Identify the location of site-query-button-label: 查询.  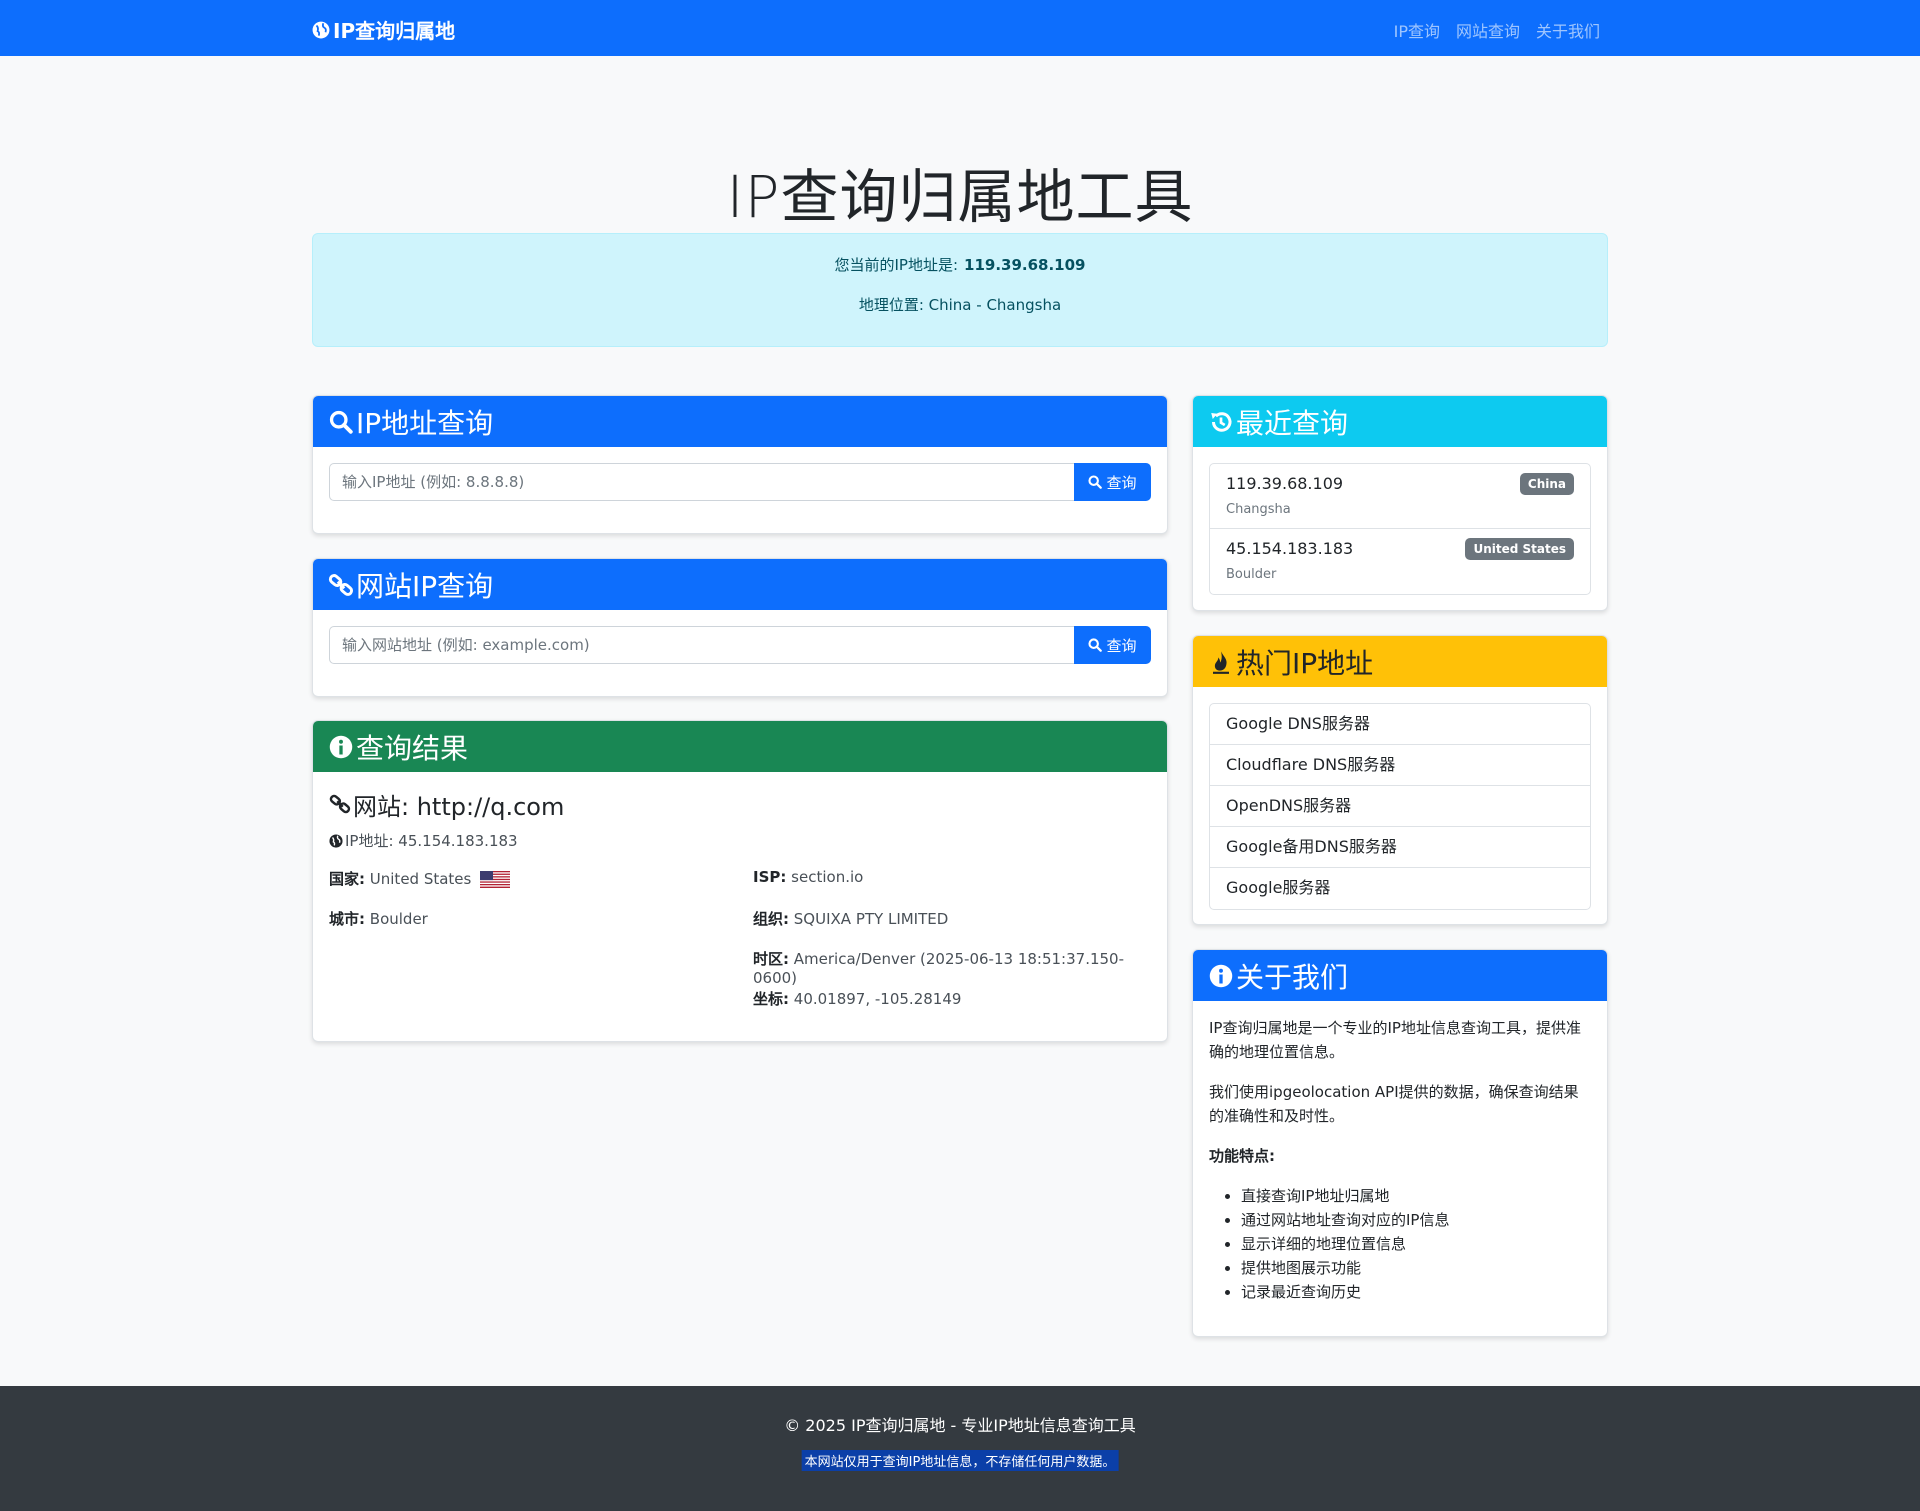
(1121, 645).